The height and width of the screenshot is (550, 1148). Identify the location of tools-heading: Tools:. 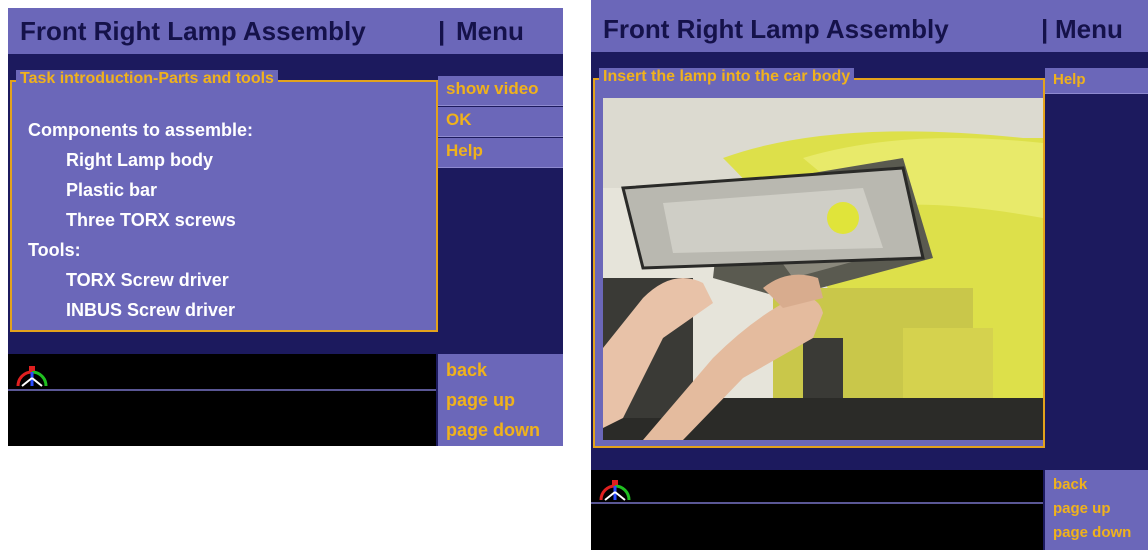
(54, 250).